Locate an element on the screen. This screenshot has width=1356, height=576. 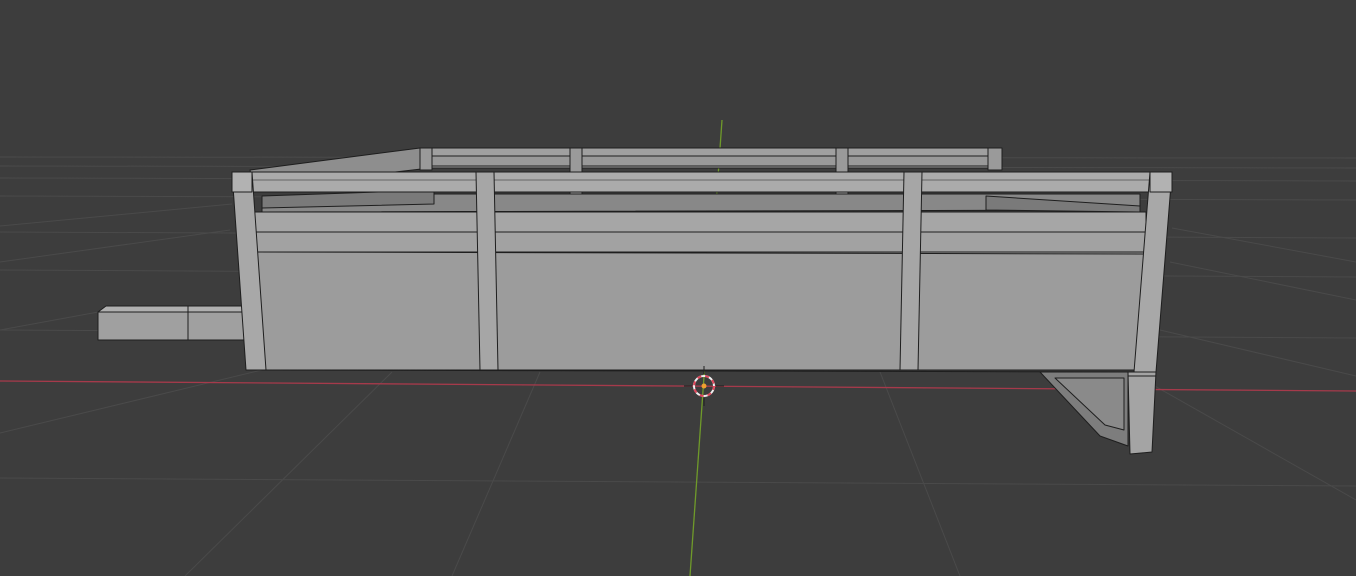
bed-floor-interior is located at coordinates (701, 201).